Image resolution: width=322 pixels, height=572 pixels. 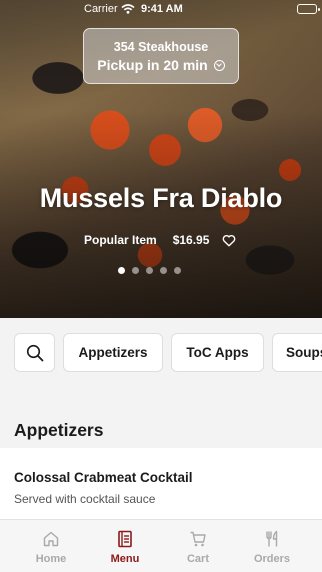 I want to click on category-chip-soups: Soups, so click(x=297, y=352).